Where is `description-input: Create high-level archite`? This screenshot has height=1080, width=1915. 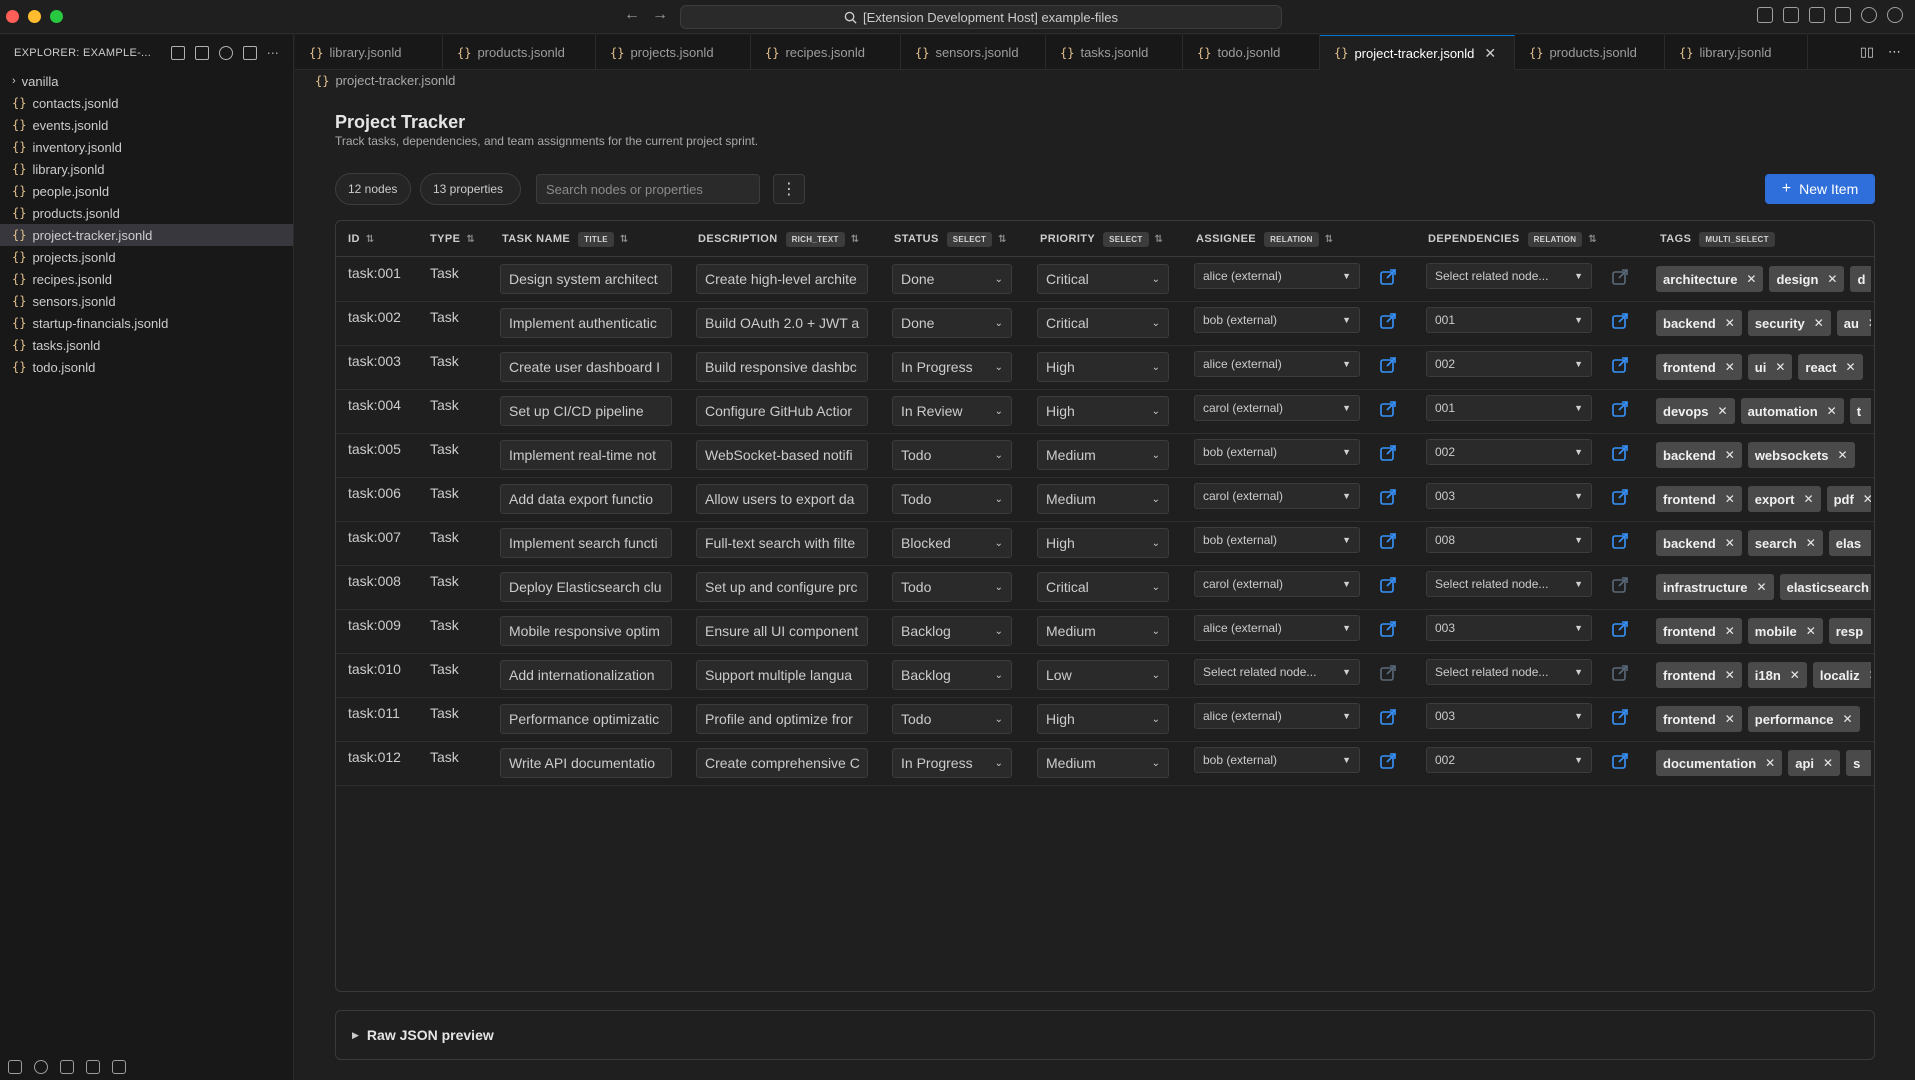 description-input: Create high-level archite is located at coordinates (782, 279).